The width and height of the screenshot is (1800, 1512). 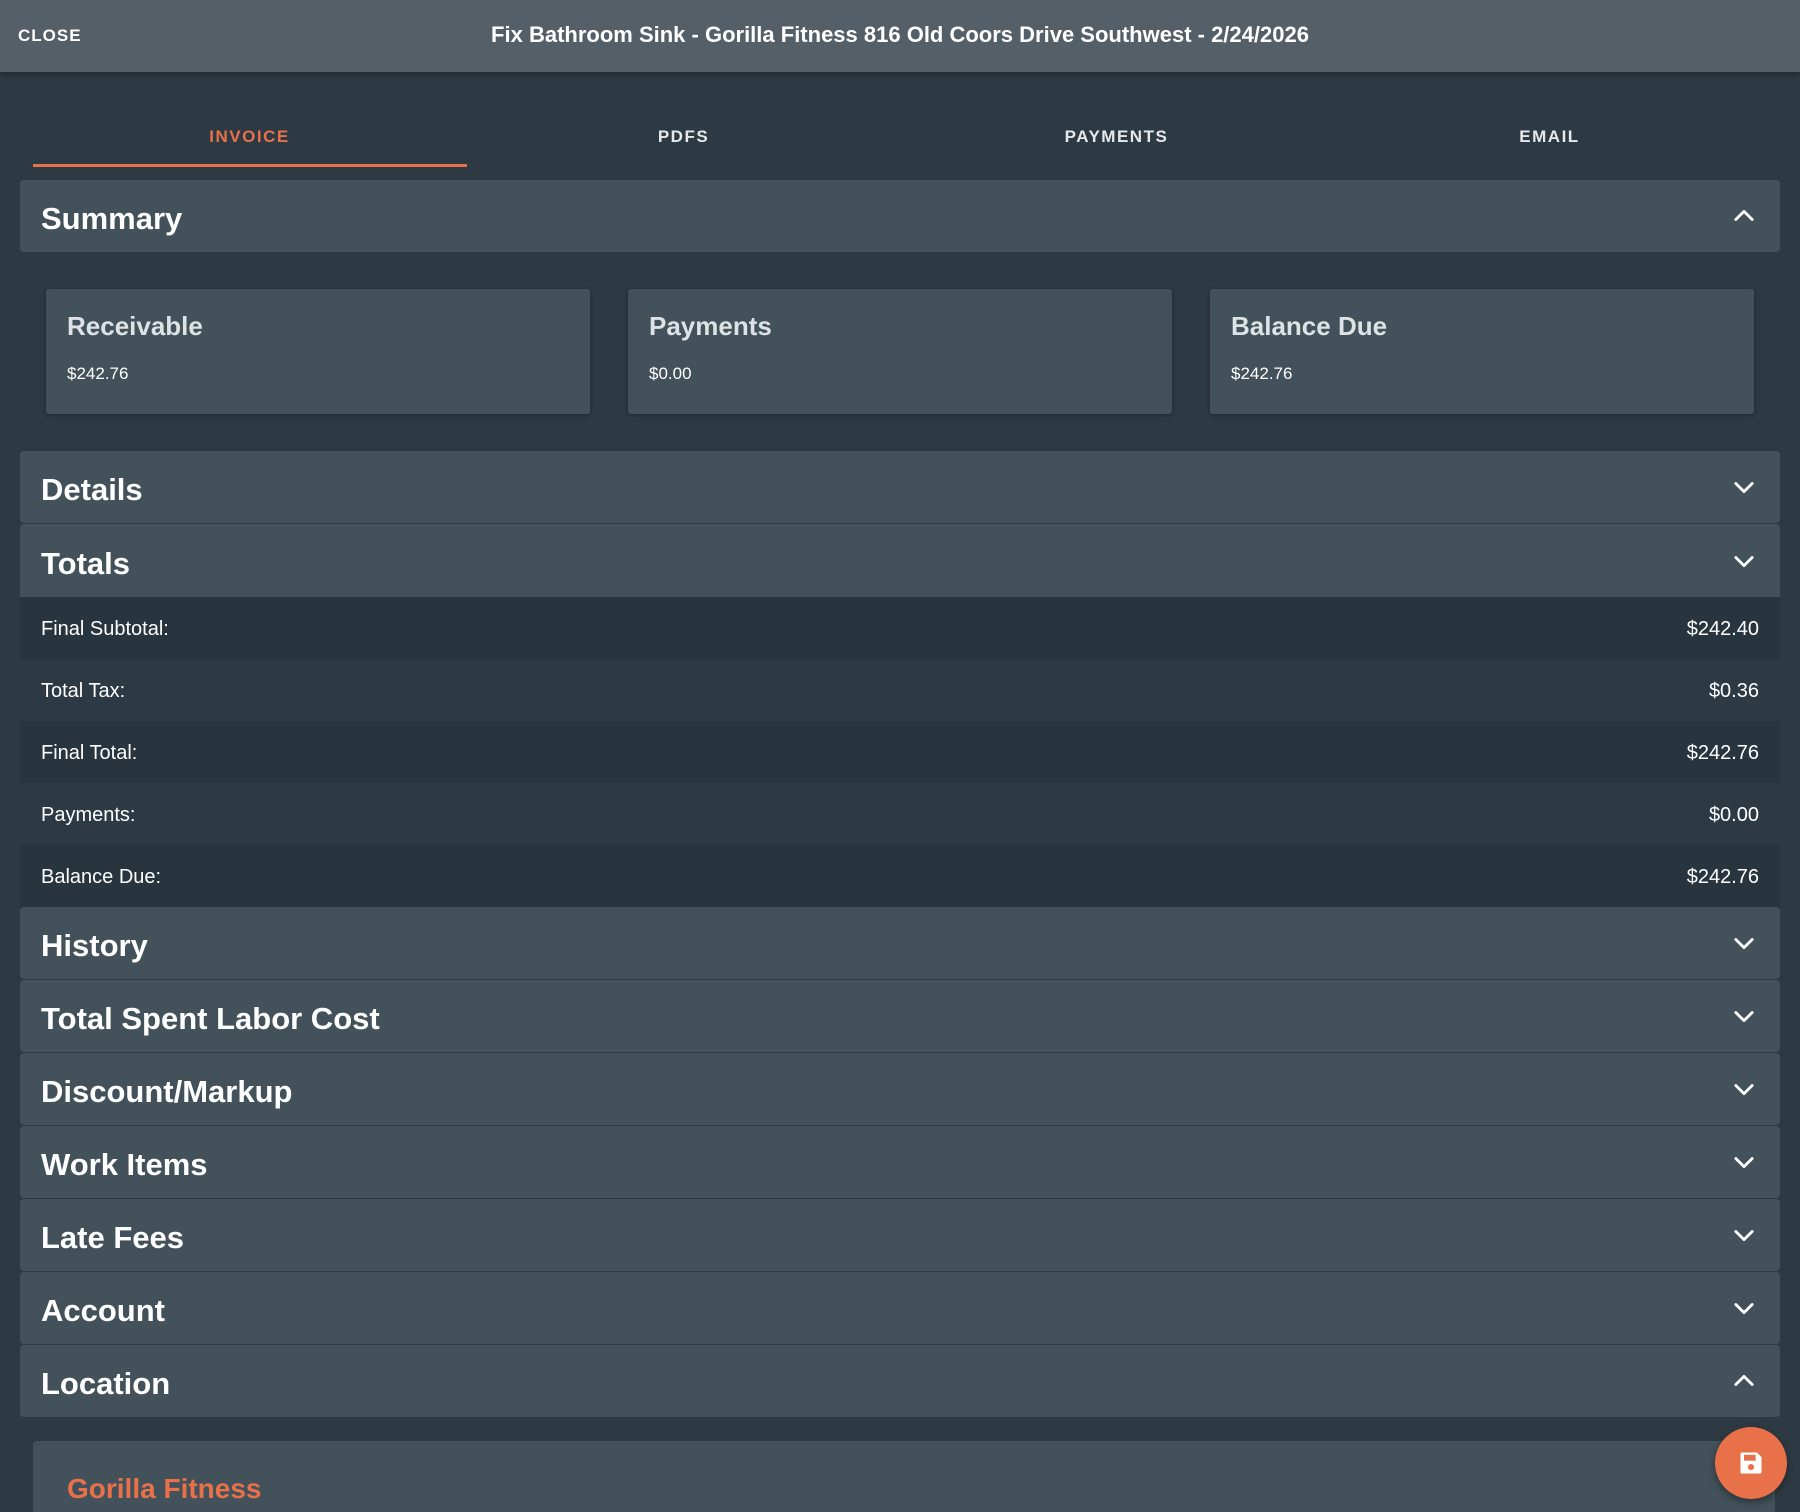 What do you see at coordinates (250, 165) in the screenshot?
I see `active-tab-indicator` at bounding box center [250, 165].